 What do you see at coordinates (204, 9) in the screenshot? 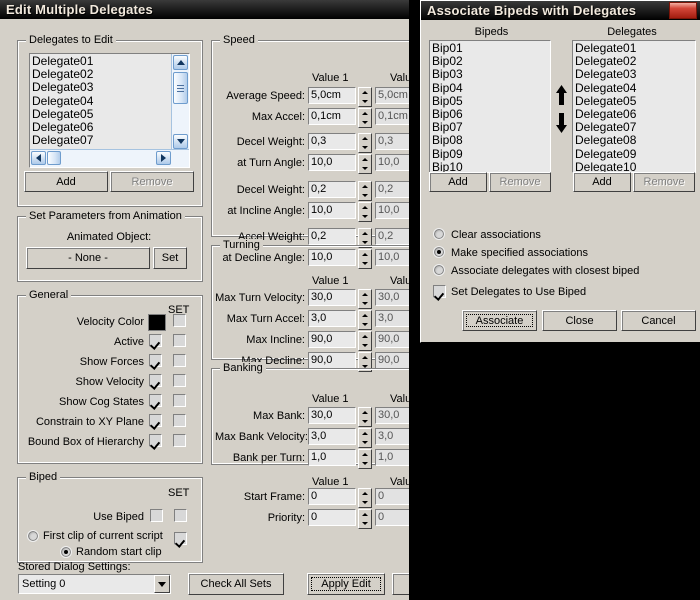
I see `window1-titlebar: Edit Multiple Delegates` at bounding box center [204, 9].